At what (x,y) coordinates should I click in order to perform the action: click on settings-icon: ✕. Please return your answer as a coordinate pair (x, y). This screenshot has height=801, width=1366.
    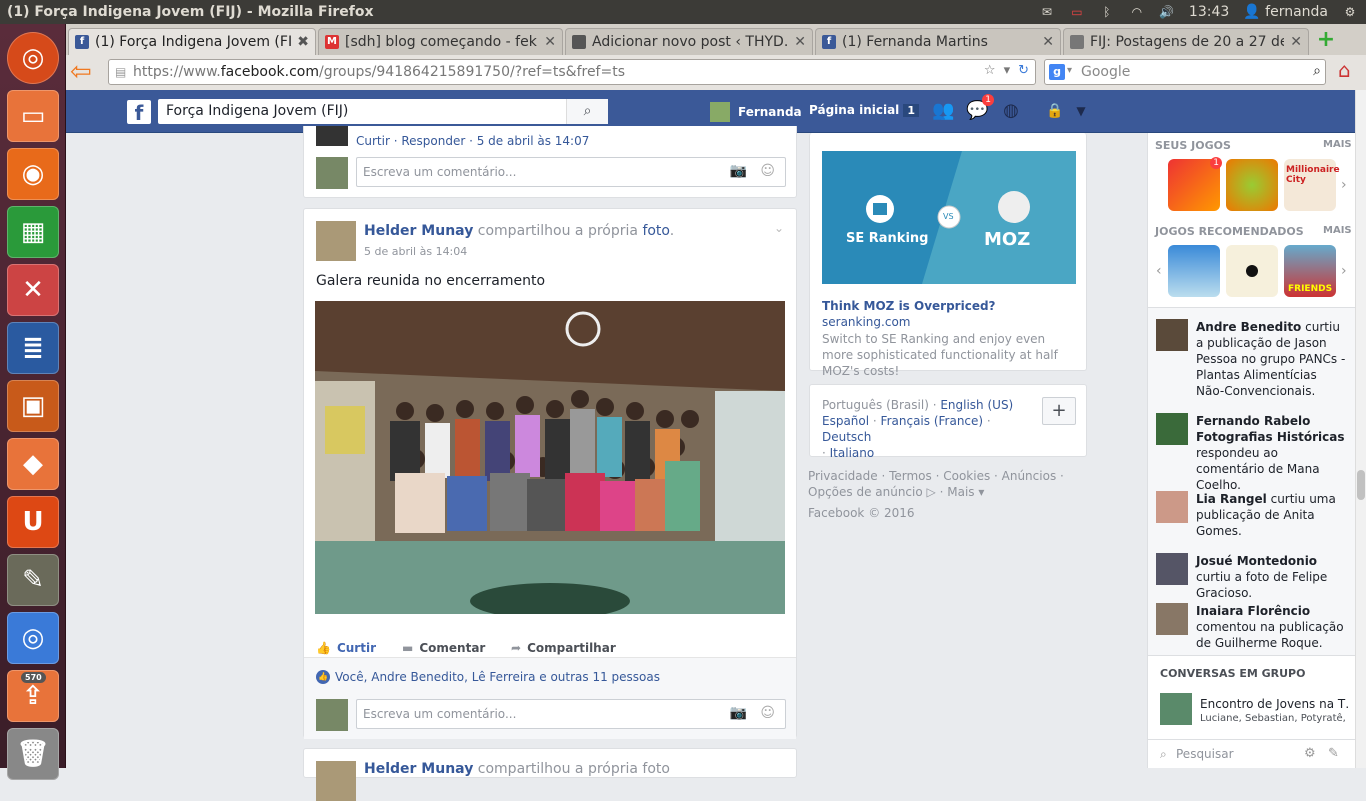
    Looking at the image, I should click on (33, 290).